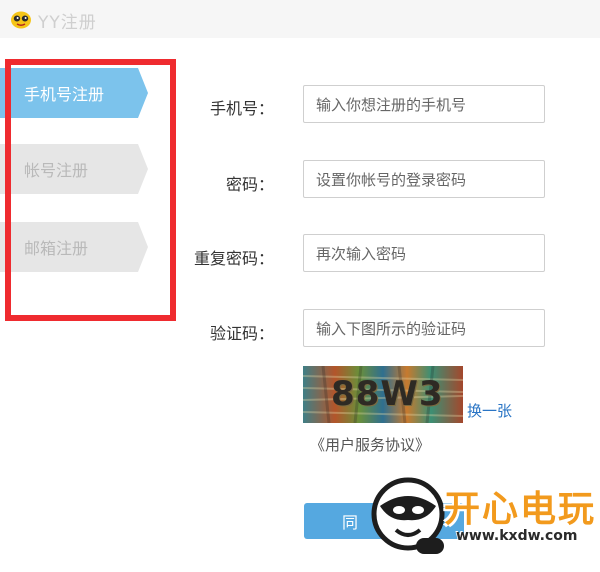 The width and height of the screenshot is (600, 572). I want to click on title-bar: YY注册, so click(300, 19).